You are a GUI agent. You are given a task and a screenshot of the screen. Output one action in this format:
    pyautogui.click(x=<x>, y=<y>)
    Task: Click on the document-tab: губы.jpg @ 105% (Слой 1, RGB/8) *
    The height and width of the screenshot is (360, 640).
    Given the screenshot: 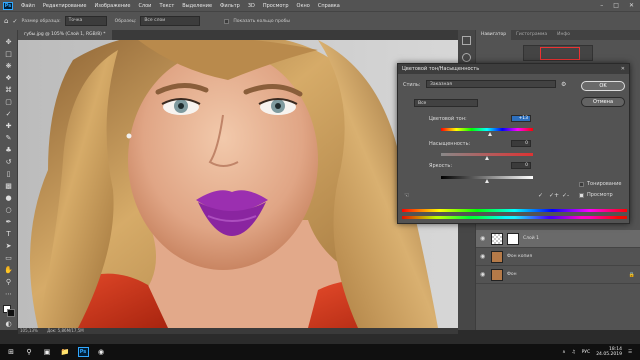 What is the action you would take?
    pyautogui.click(x=65, y=35)
    